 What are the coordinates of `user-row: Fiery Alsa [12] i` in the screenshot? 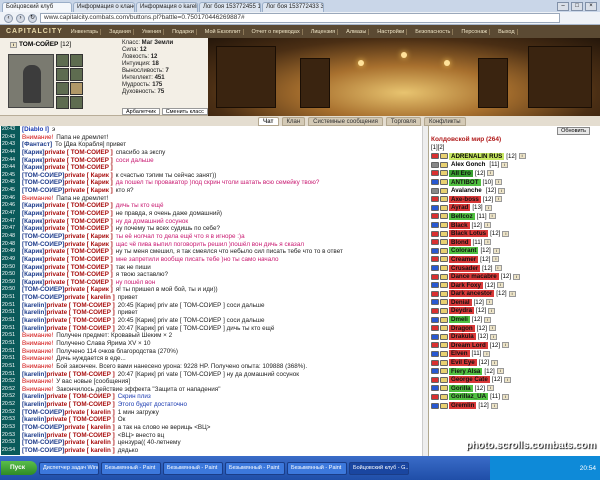 It's located at (514, 371).